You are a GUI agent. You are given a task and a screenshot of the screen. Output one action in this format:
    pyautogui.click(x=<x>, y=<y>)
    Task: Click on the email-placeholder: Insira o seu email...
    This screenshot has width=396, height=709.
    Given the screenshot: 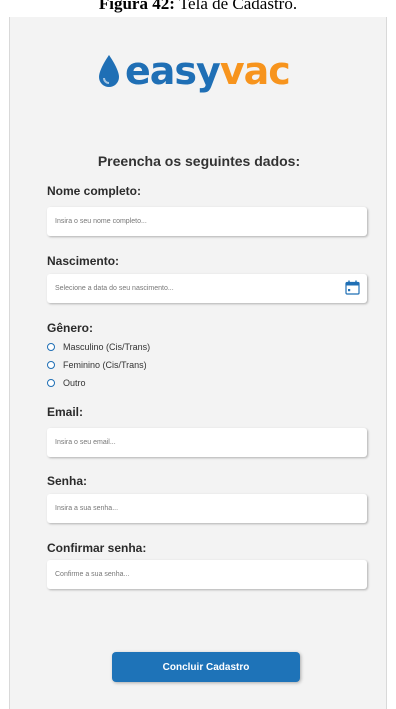 What is the action you would take?
    pyautogui.click(x=85, y=442)
    